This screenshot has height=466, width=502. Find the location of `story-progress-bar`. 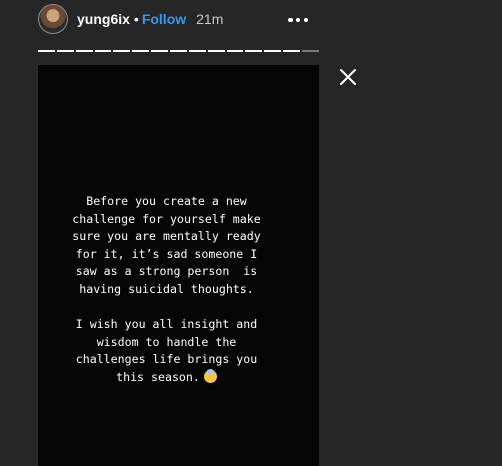

story-progress-bar is located at coordinates (178, 51).